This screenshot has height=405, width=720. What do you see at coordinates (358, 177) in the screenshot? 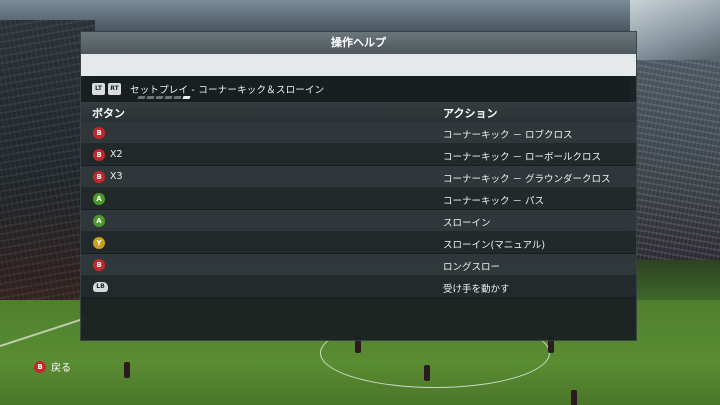
I see `control-row: B X3 コーナーキック － グラウンダークロス` at bounding box center [358, 177].